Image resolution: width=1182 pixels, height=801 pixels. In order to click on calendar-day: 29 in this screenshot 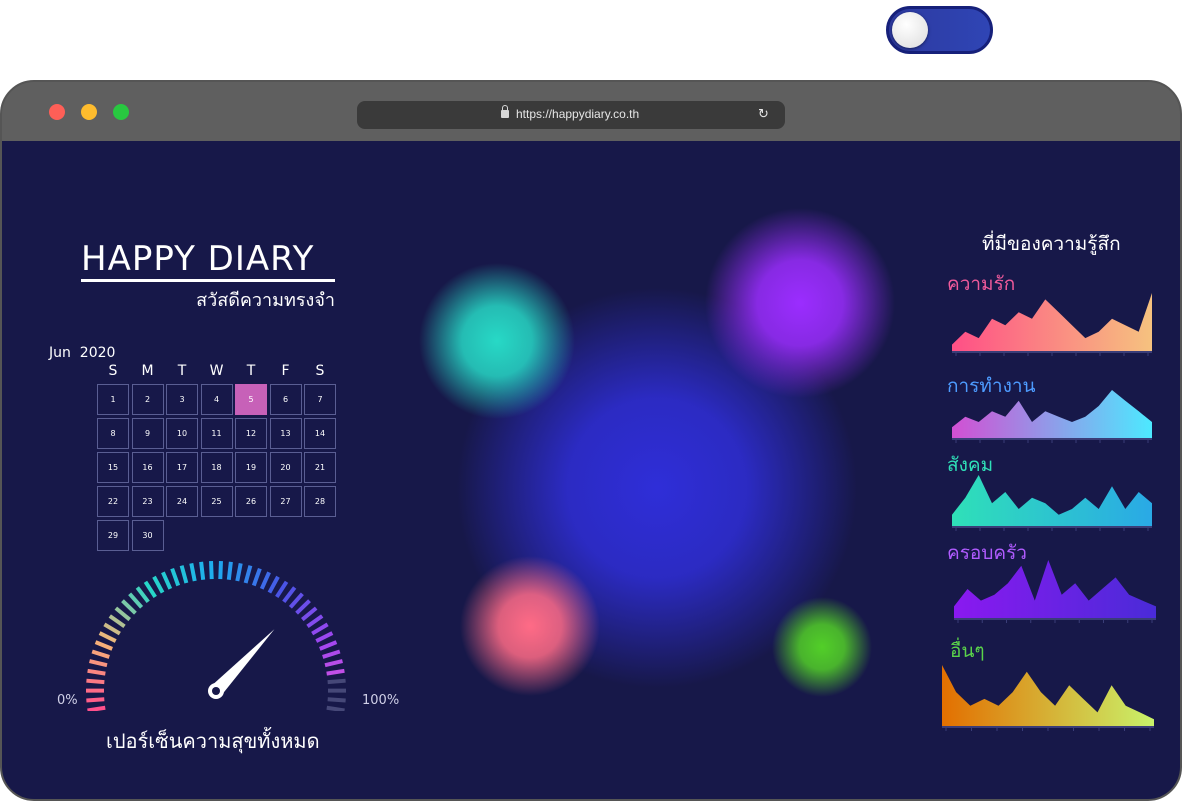, I will do `click(113, 535)`.